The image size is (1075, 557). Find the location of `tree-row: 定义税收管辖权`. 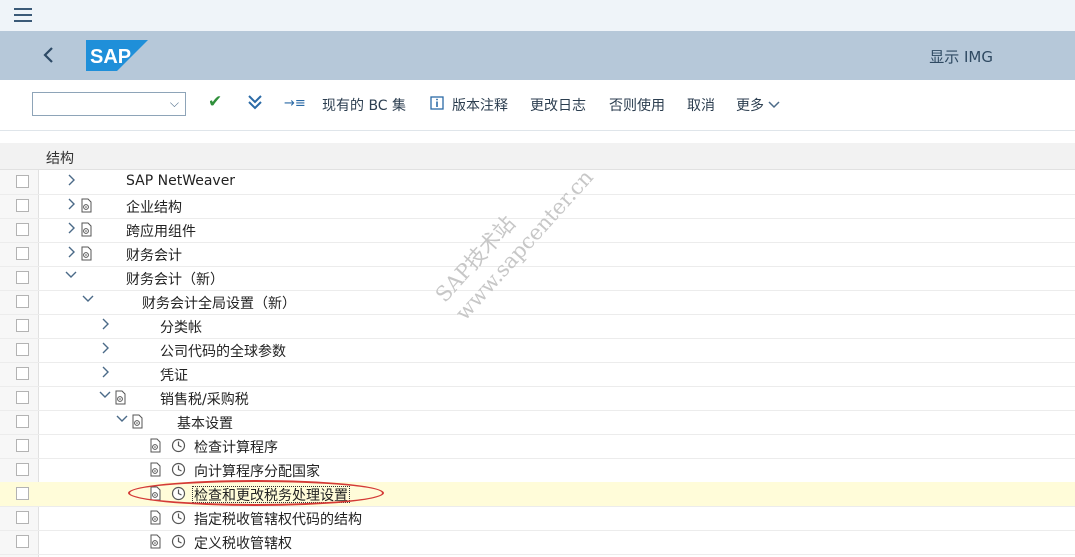

tree-row: 定义税收管辖权 is located at coordinates (537, 542).